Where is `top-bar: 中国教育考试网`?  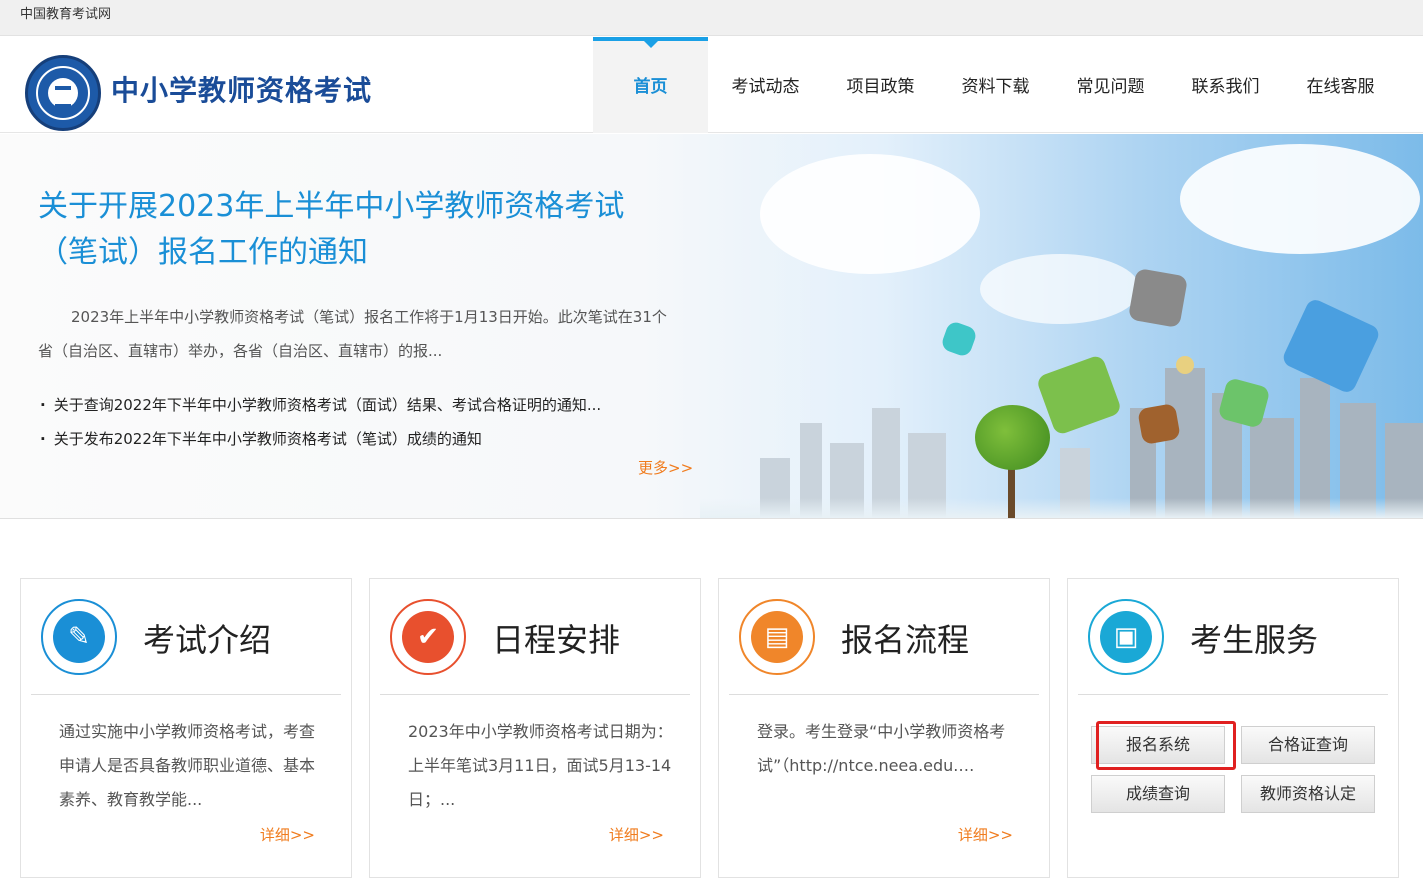
top-bar: 中国教育考试网 is located at coordinates (711, 18).